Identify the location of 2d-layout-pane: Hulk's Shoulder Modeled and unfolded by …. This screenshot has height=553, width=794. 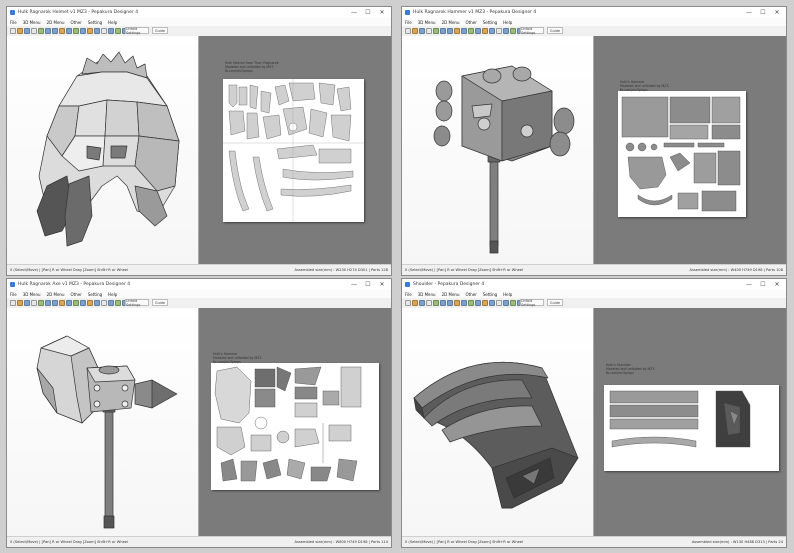
(690, 422).